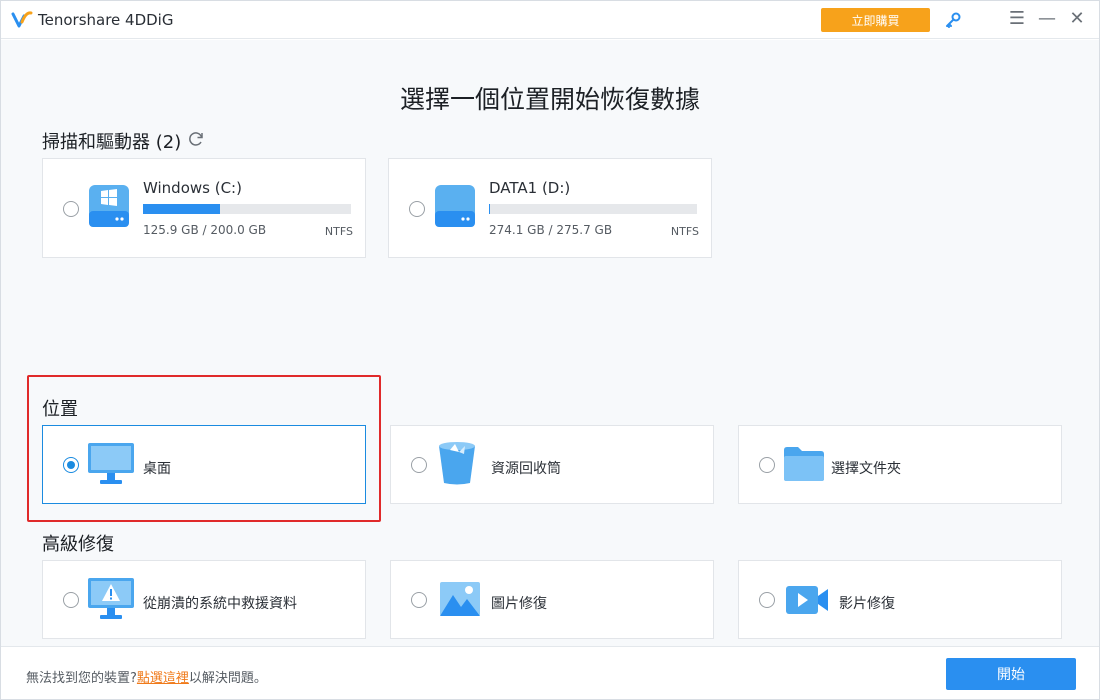 The image size is (1100, 700). What do you see at coordinates (417, 209) in the screenshot?
I see `drive-d-radio` at bounding box center [417, 209].